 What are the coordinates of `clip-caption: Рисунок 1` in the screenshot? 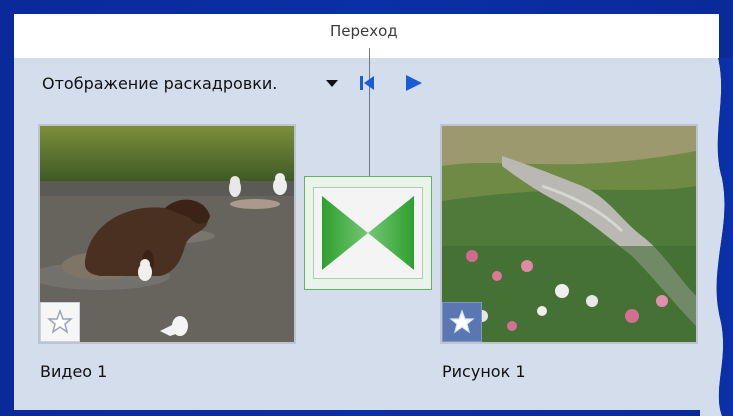 It's located at (484, 371).